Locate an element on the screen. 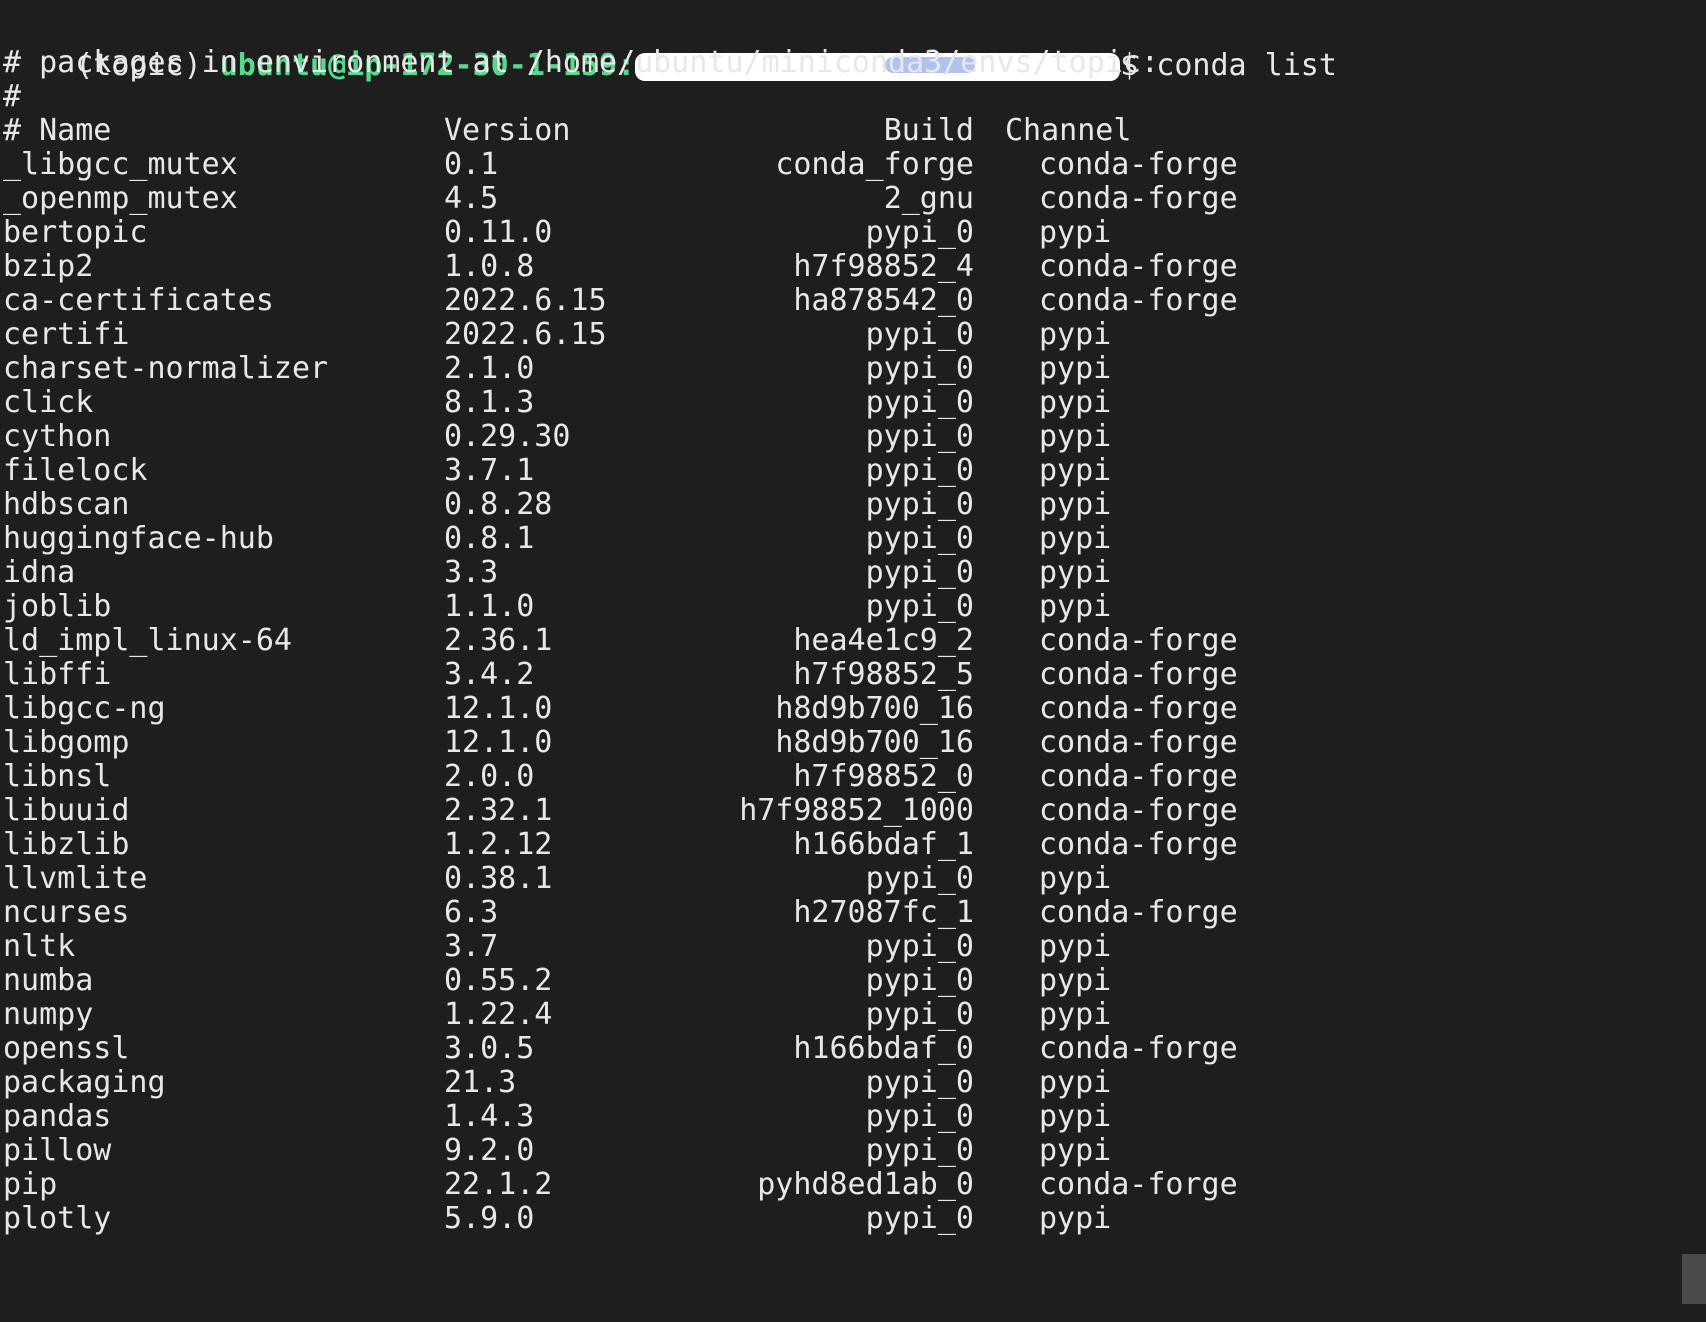 The image size is (1706, 1322). package-row: idna 3.3 pypi_0 pypi is located at coordinates (653, 572).